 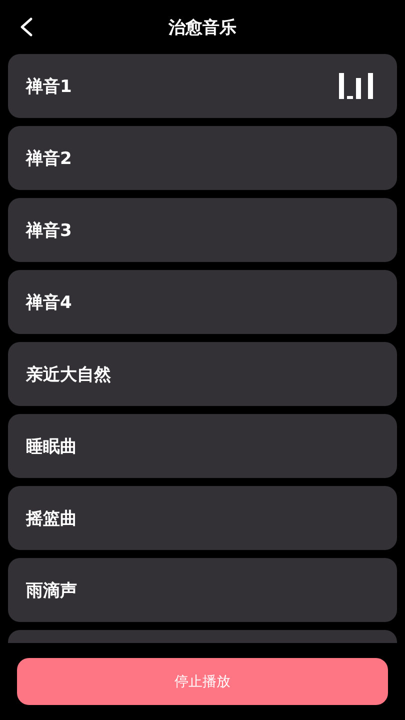 What do you see at coordinates (202, 230) in the screenshot?
I see `track-item: 禅音3` at bounding box center [202, 230].